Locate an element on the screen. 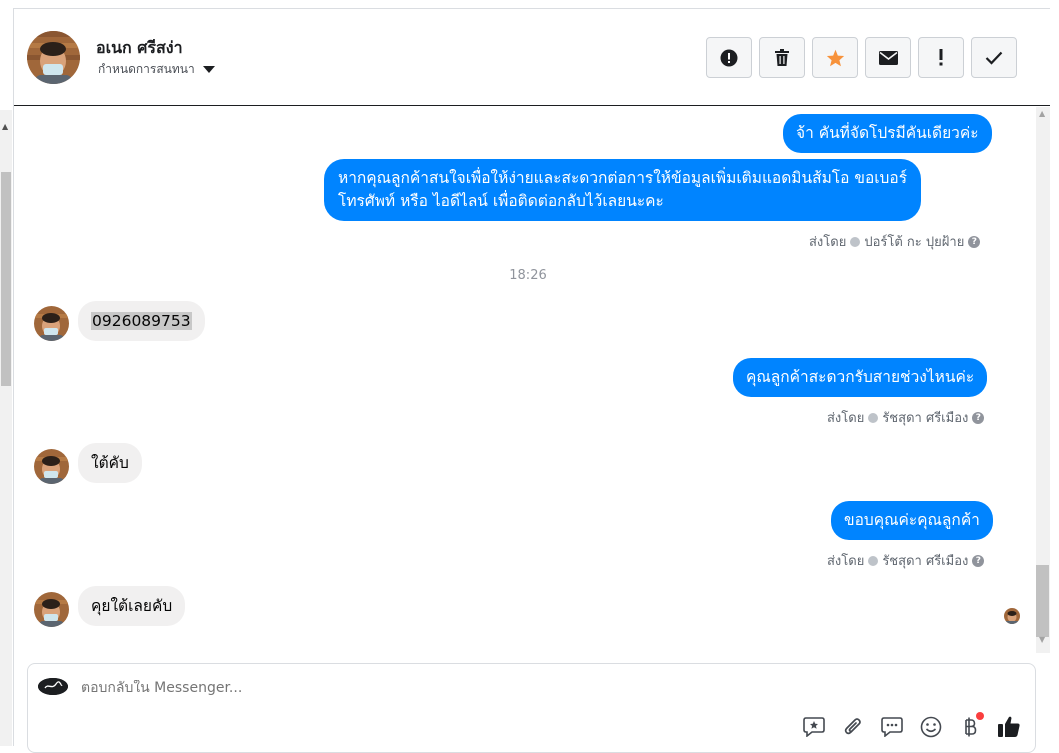  contact-name: อเนก ศรีสง่า is located at coordinates (139, 48).